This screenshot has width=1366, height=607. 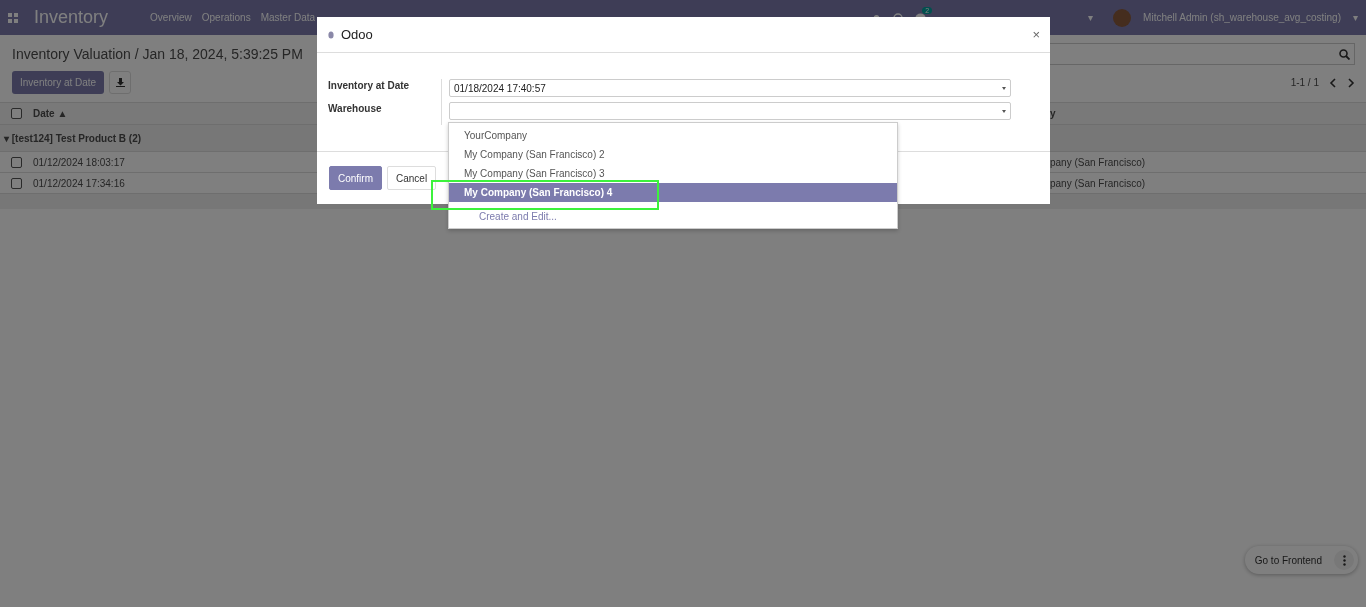 What do you see at coordinates (673, 192) in the screenshot?
I see `dropdown-option: My Company (San Francisco) 4` at bounding box center [673, 192].